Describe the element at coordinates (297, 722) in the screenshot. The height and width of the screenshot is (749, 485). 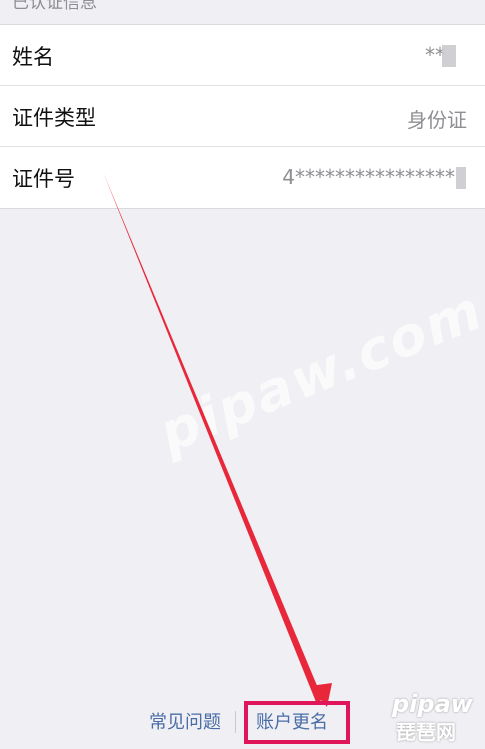
I see `highlight-box` at that location.